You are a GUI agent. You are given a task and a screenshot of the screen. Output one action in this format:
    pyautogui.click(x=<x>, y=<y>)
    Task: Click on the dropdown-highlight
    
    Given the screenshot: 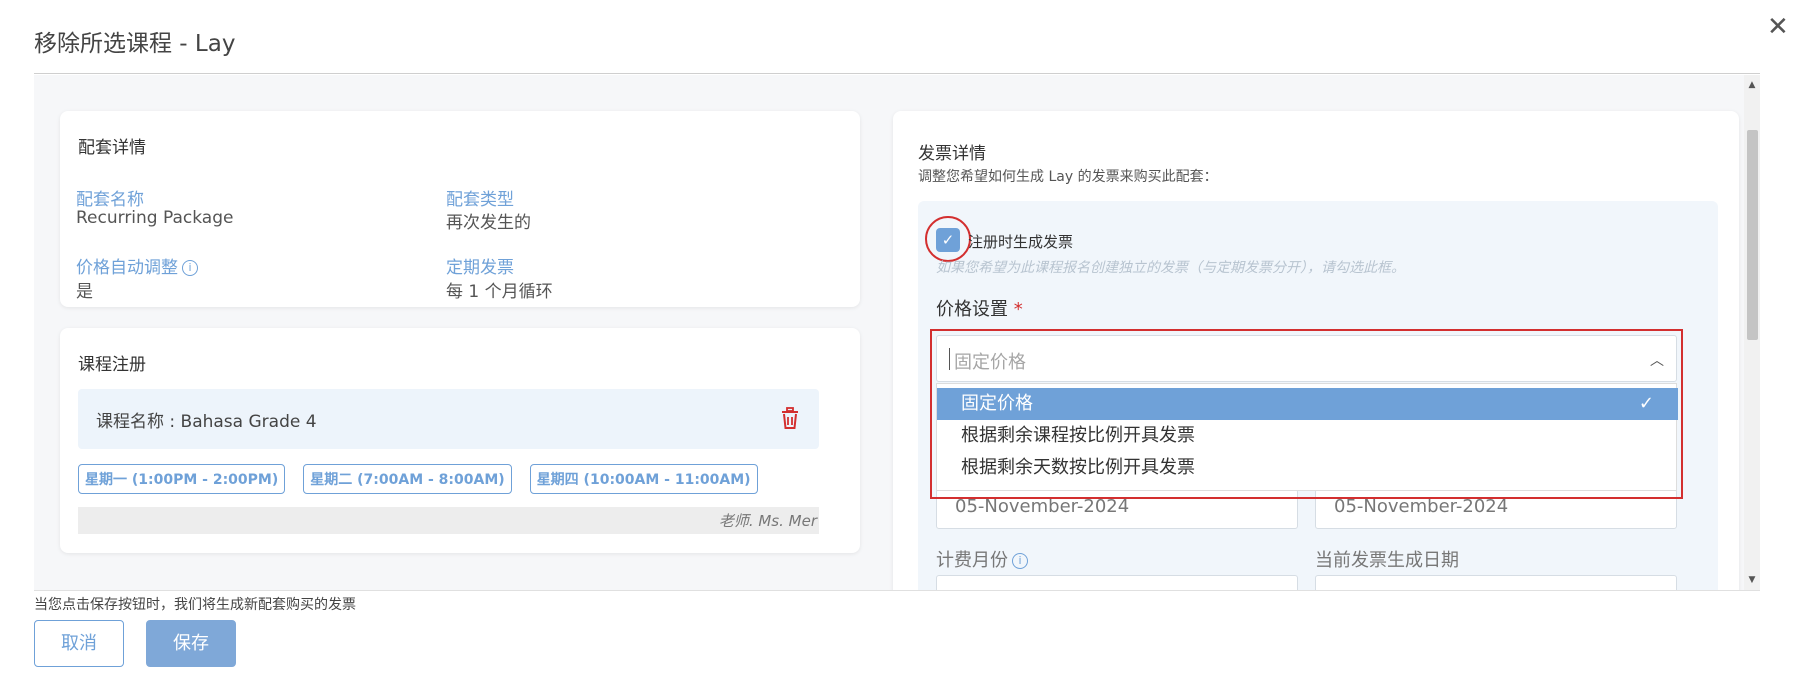 What is the action you would take?
    pyautogui.click(x=1306, y=414)
    